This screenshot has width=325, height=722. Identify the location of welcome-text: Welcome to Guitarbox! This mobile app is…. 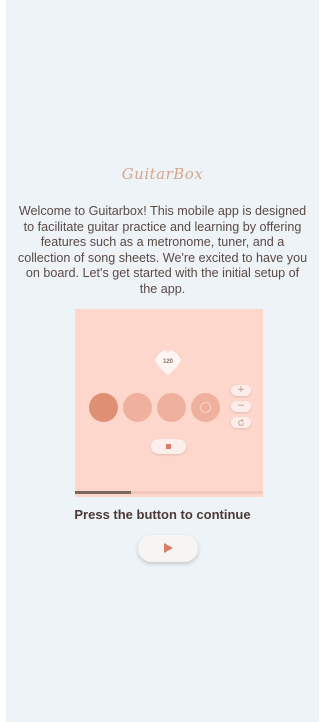
(162, 250).